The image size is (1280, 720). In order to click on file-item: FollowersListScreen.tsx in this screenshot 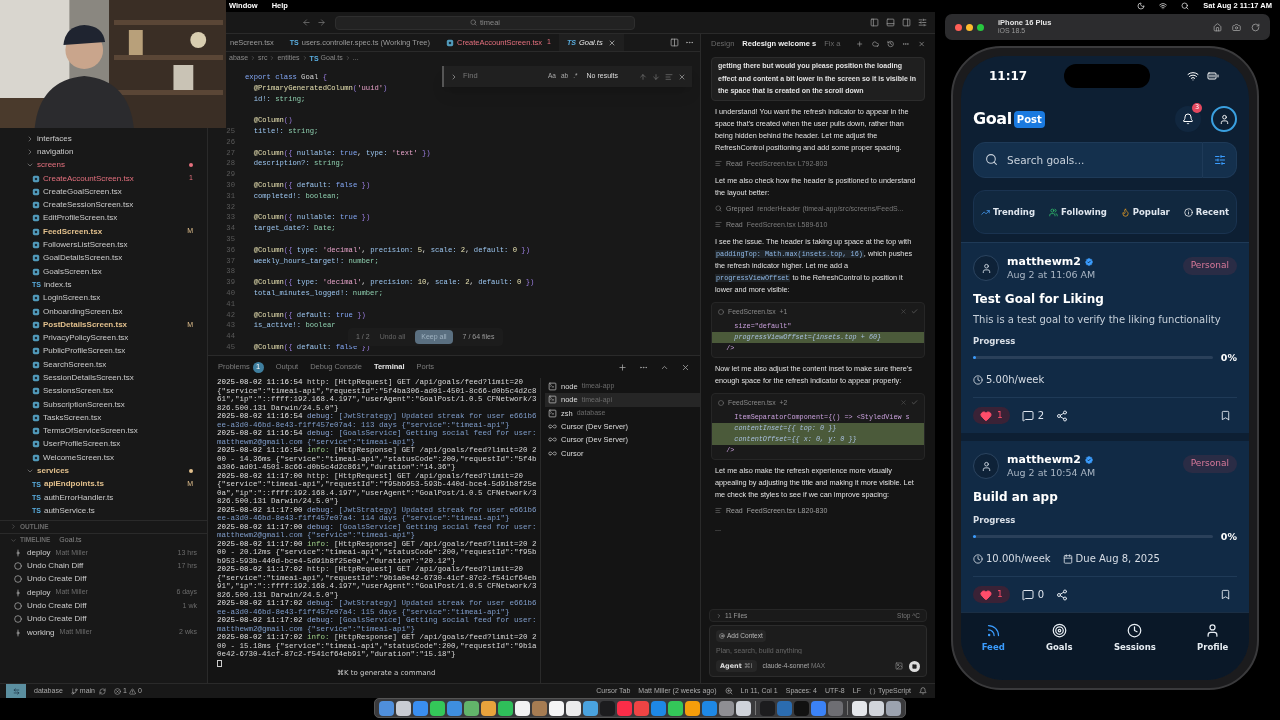, I will do `click(103, 245)`.